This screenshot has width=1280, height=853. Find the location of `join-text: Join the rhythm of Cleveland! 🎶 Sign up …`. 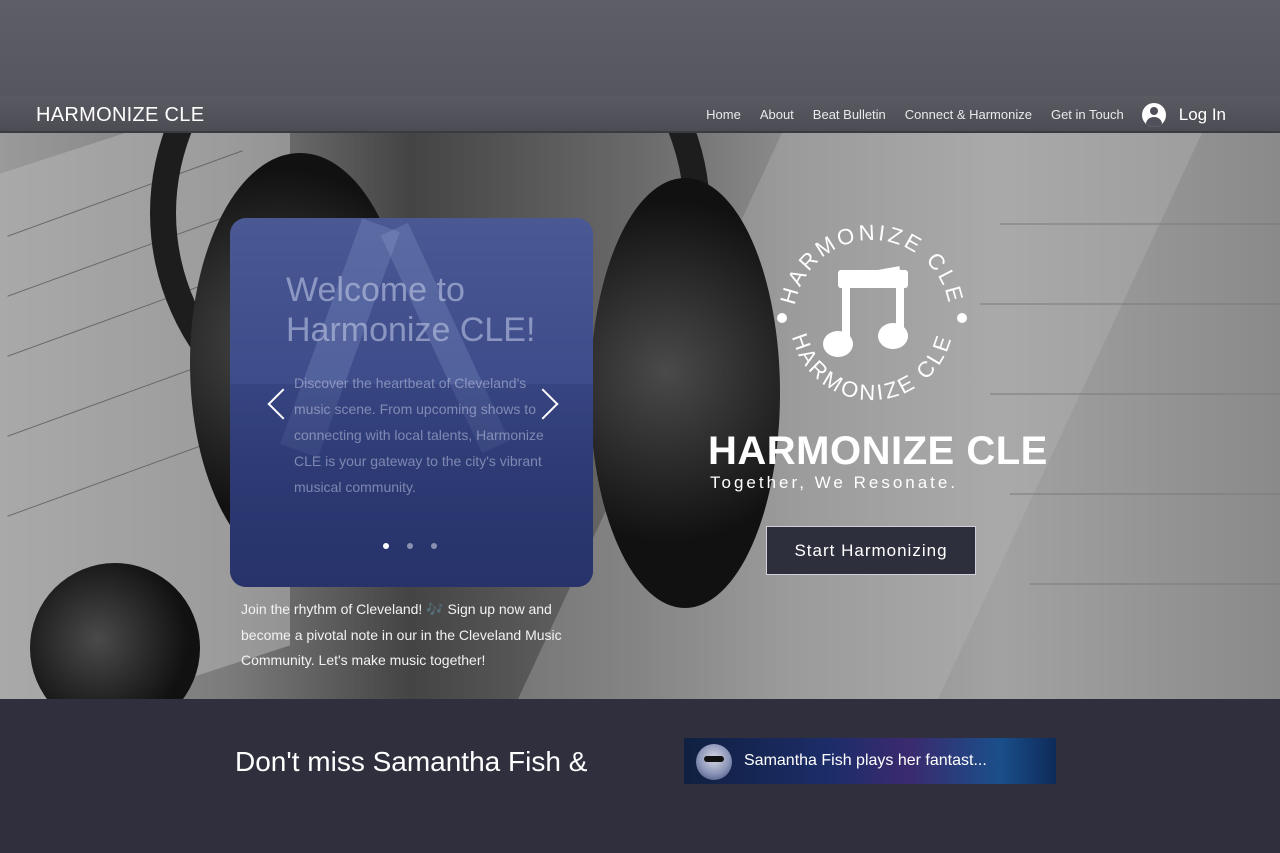

join-text: Join the rhythm of Cleveland! 🎶 Sign up … is located at coordinates (401, 634).